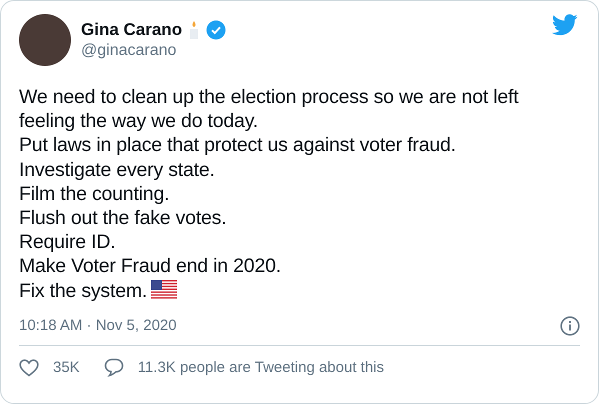 This screenshot has width=601, height=406. What do you see at coordinates (150, 266) in the screenshot?
I see `tweet-text-line: Make Voter Fraud end in 2020.` at bounding box center [150, 266].